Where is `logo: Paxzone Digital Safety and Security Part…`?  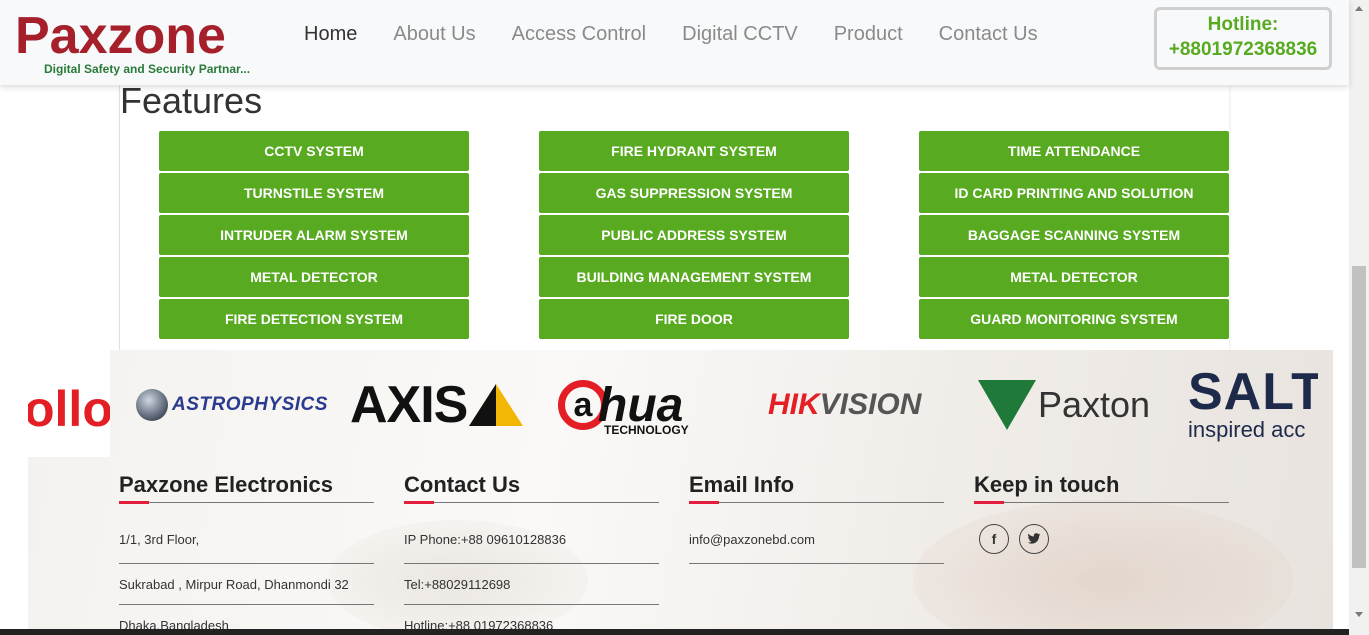
logo: Paxzone Digital Safety and Security Part… is located at coordinates (132, 43).